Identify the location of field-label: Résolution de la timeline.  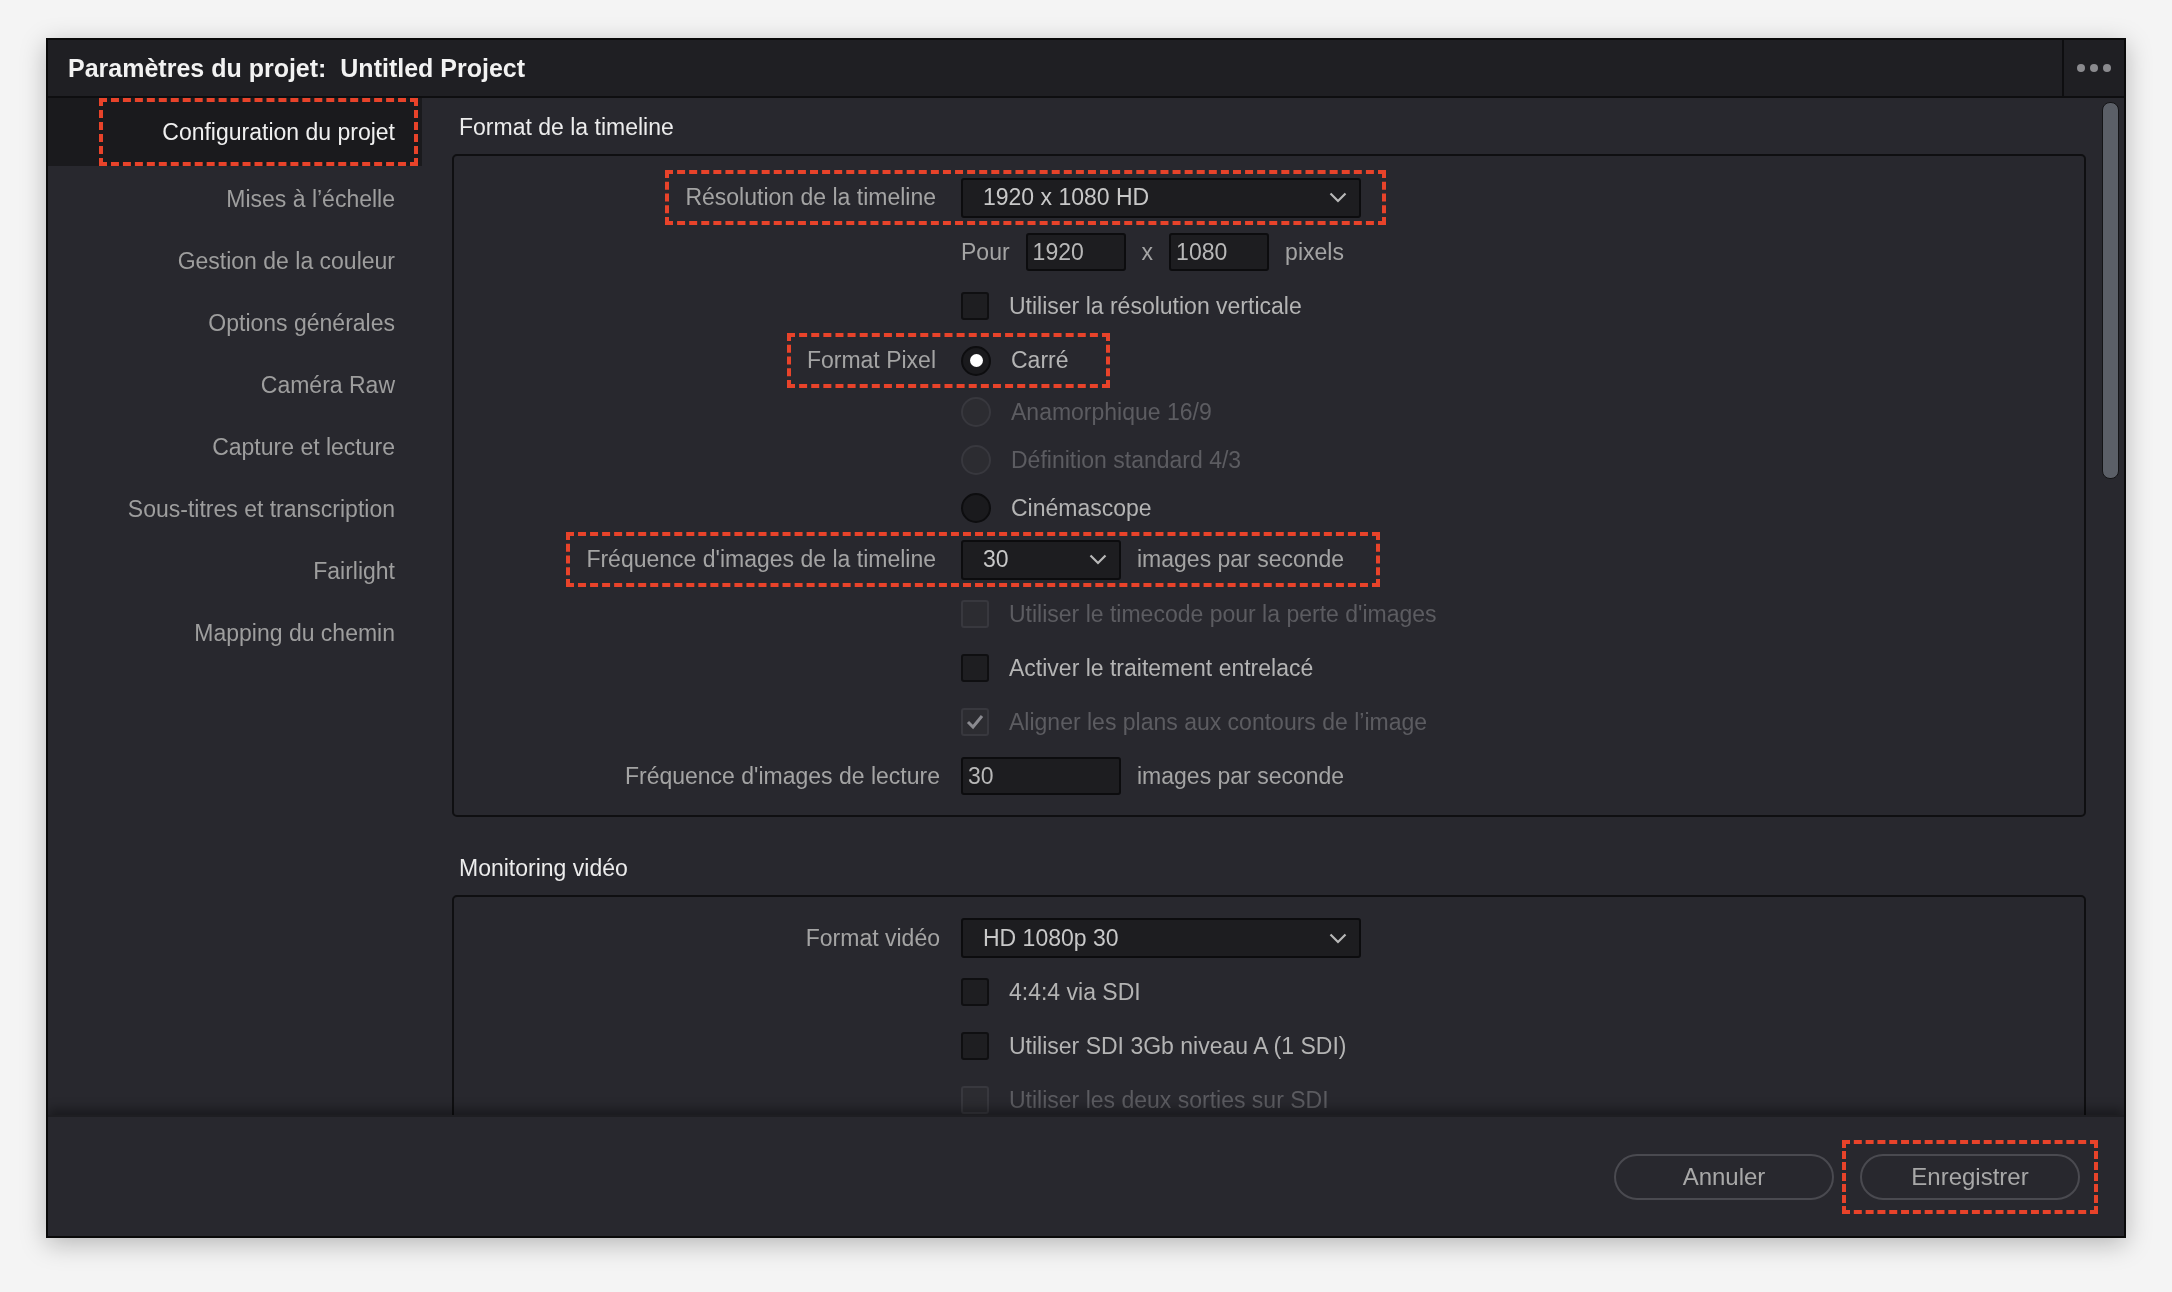
(810, 197).